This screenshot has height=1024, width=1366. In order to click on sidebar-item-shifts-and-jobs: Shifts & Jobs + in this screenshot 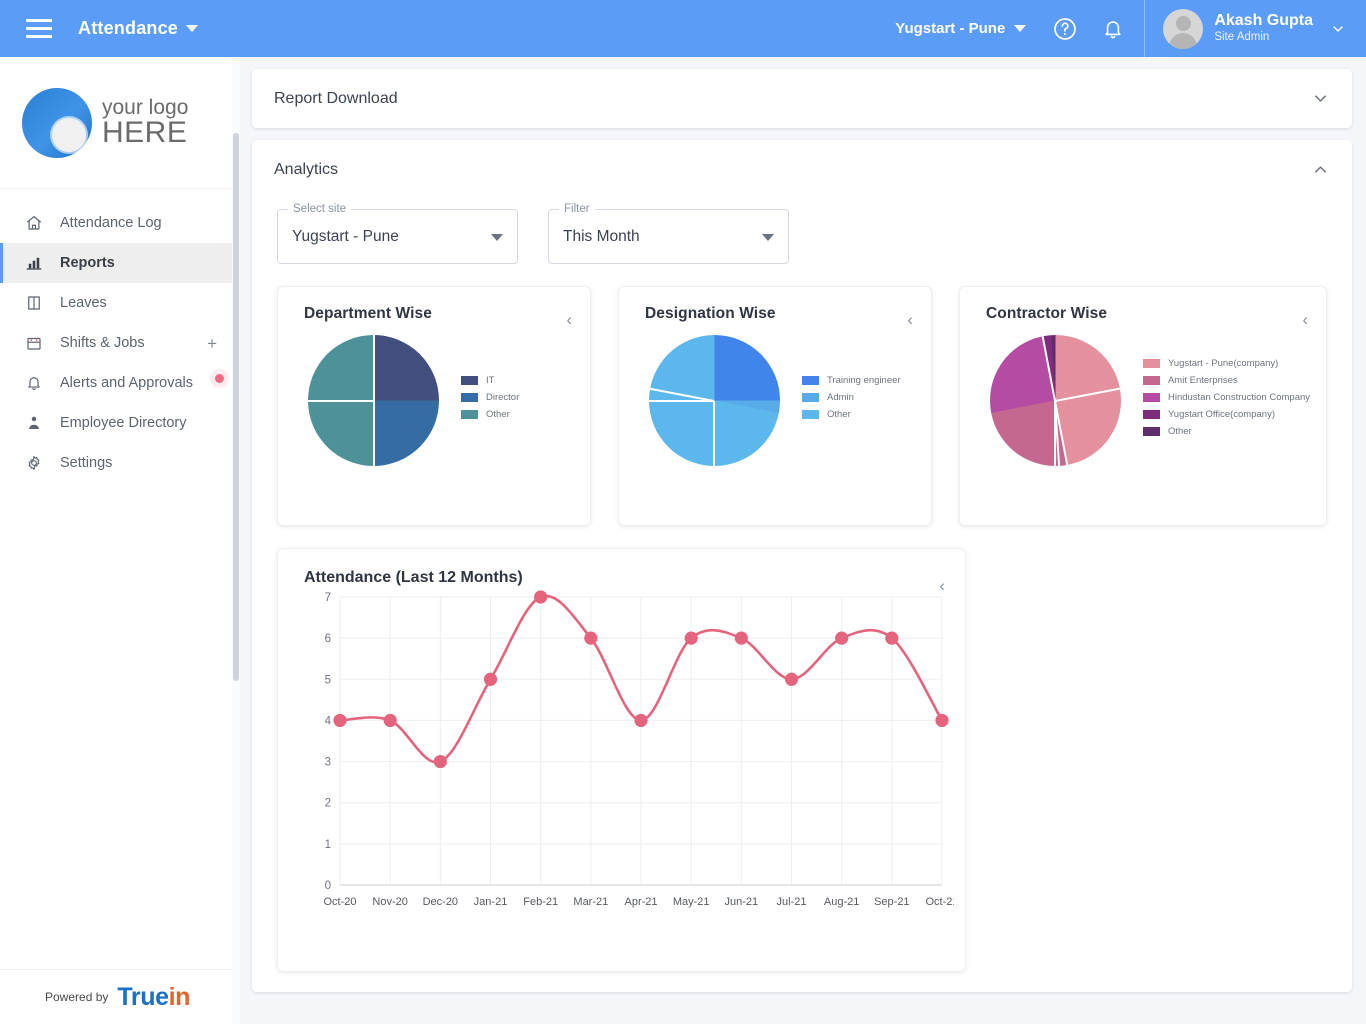, I will do `click(117, 343)`.